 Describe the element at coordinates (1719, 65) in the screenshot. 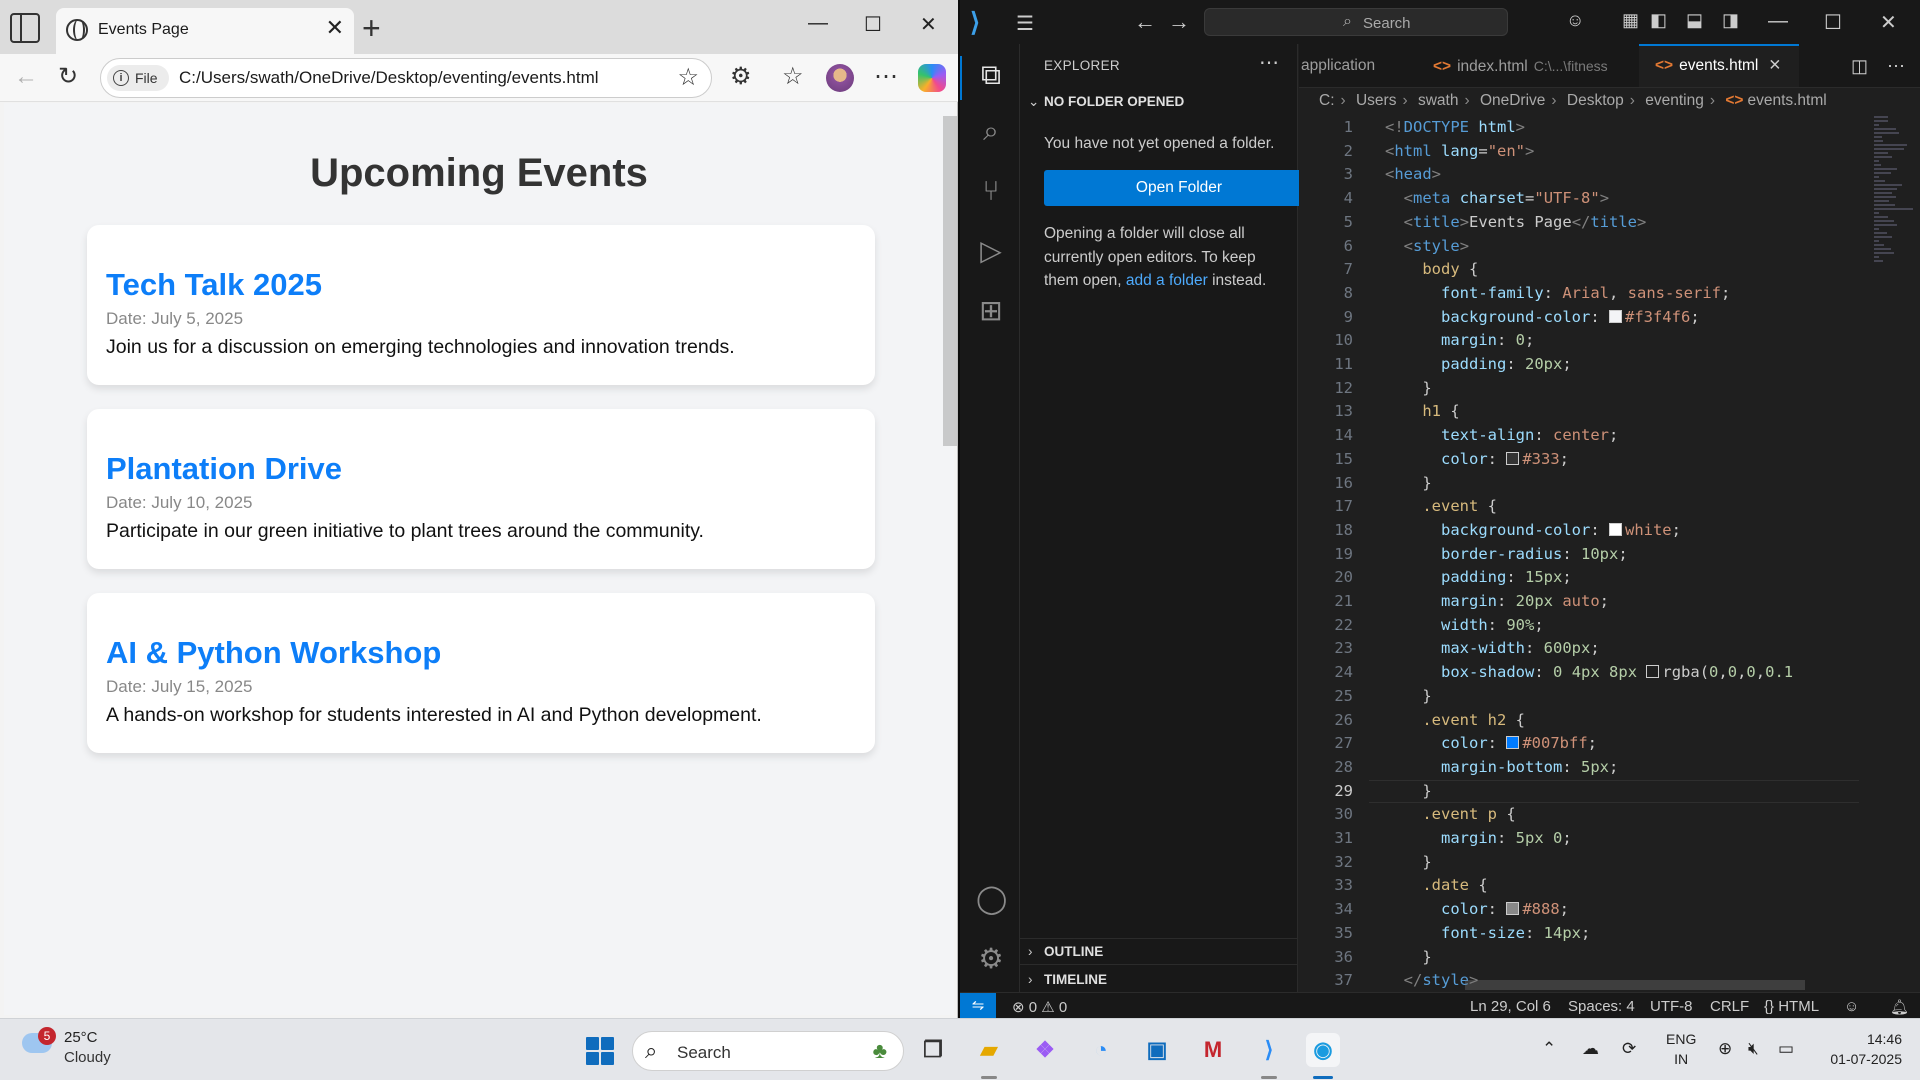

I see `editor-tab-active: <> events.html ✕` at that location.